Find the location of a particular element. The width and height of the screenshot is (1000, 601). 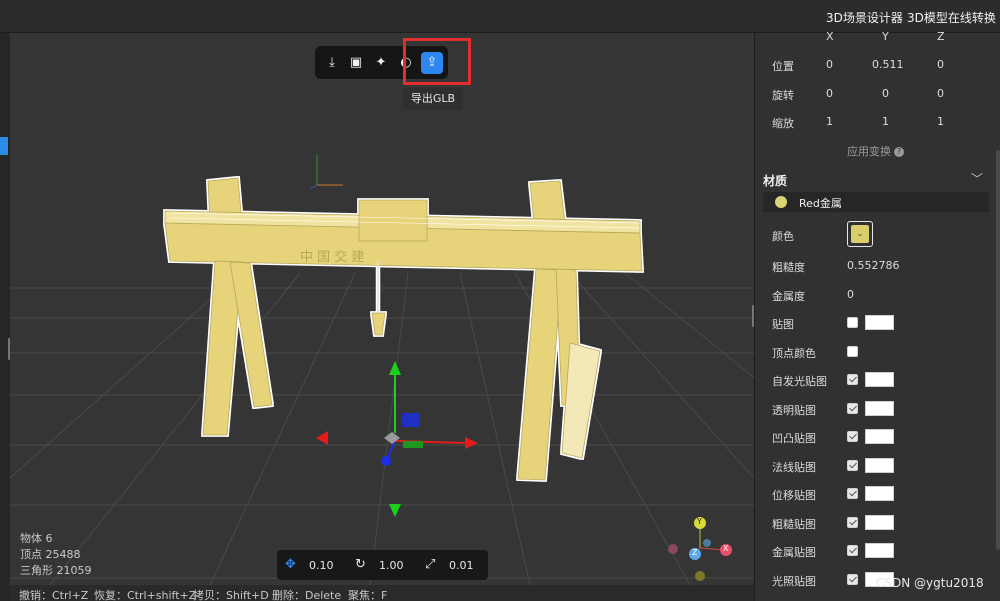

top-bar: 3D场景设计器 3D模型在线转换 is located at coordinates (500, 16).